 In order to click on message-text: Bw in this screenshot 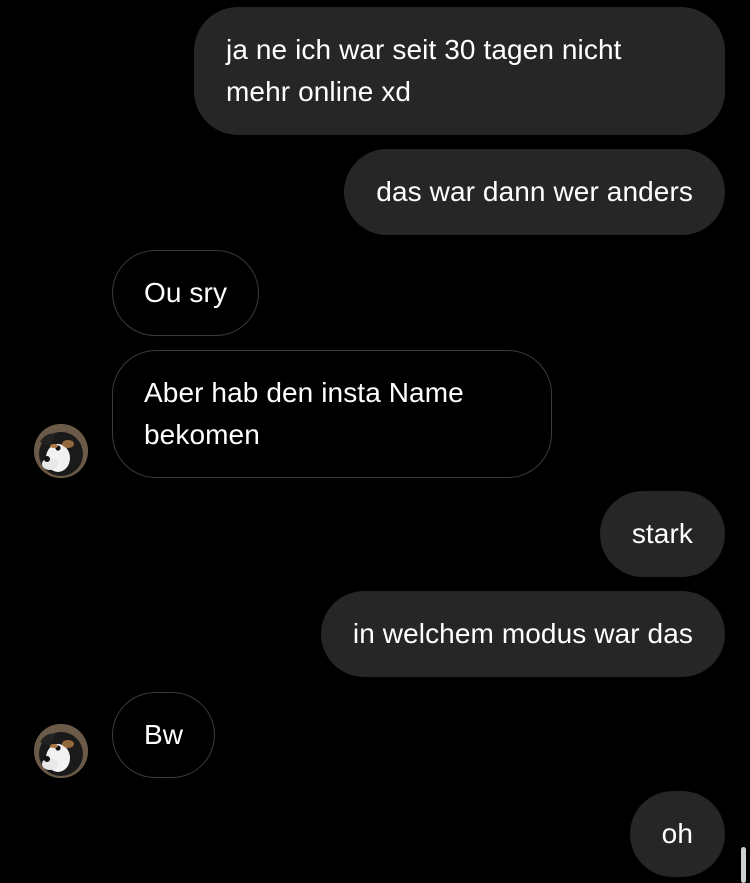, I will do `click(164, 734)`.